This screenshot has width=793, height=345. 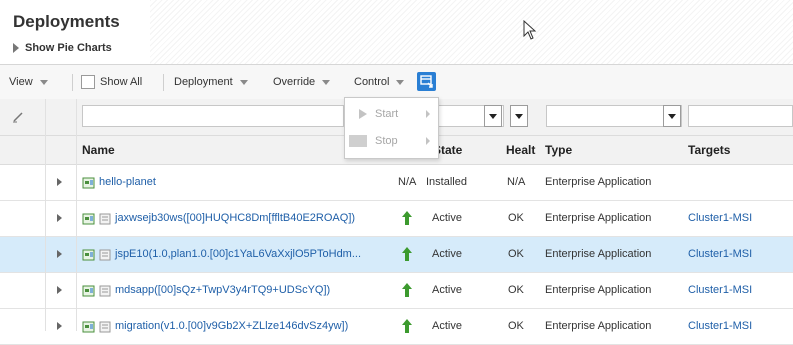 I want to click on detach-table-button, so click(x=426, y=81).